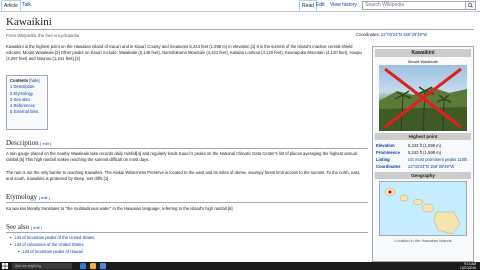 The image size is (480, 270). I want to click on toc-title: Contents, so click(19, 80).